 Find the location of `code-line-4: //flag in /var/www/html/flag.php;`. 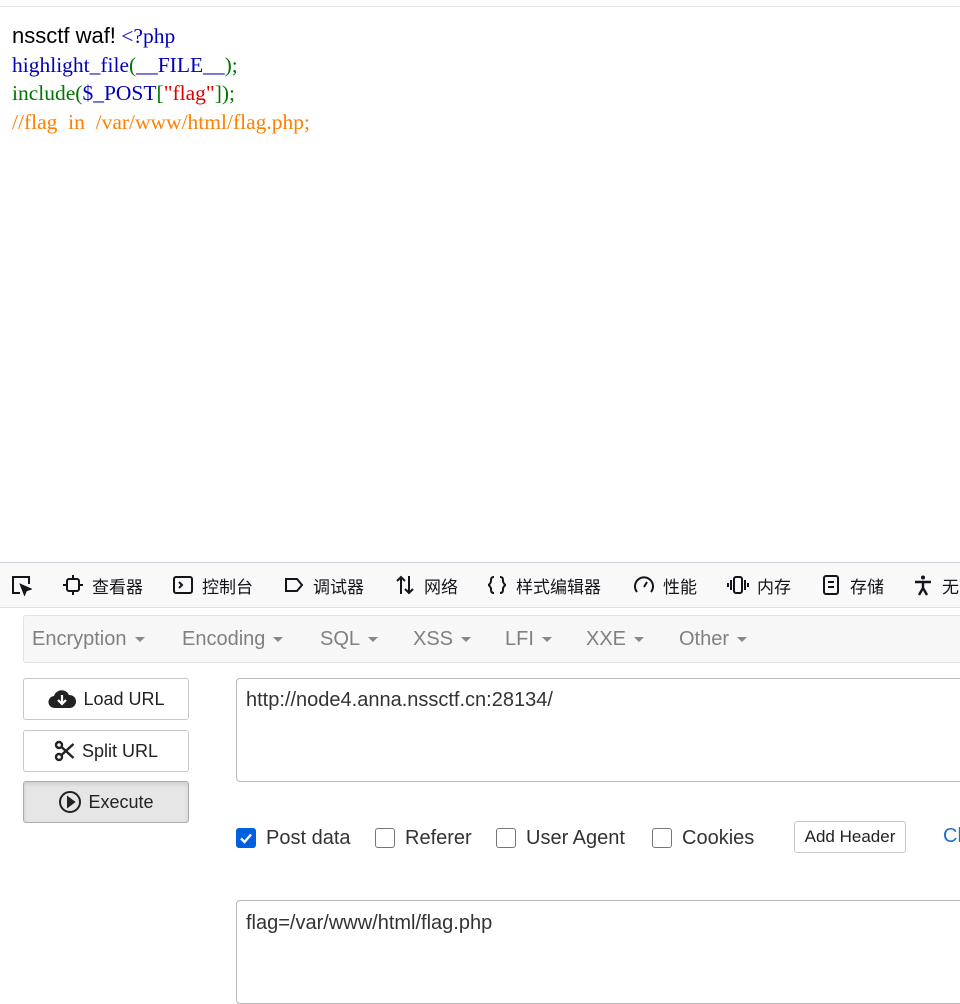

code-line-4: //flag in /var/www/html/flag.php; is located at coordinates (161, 122).